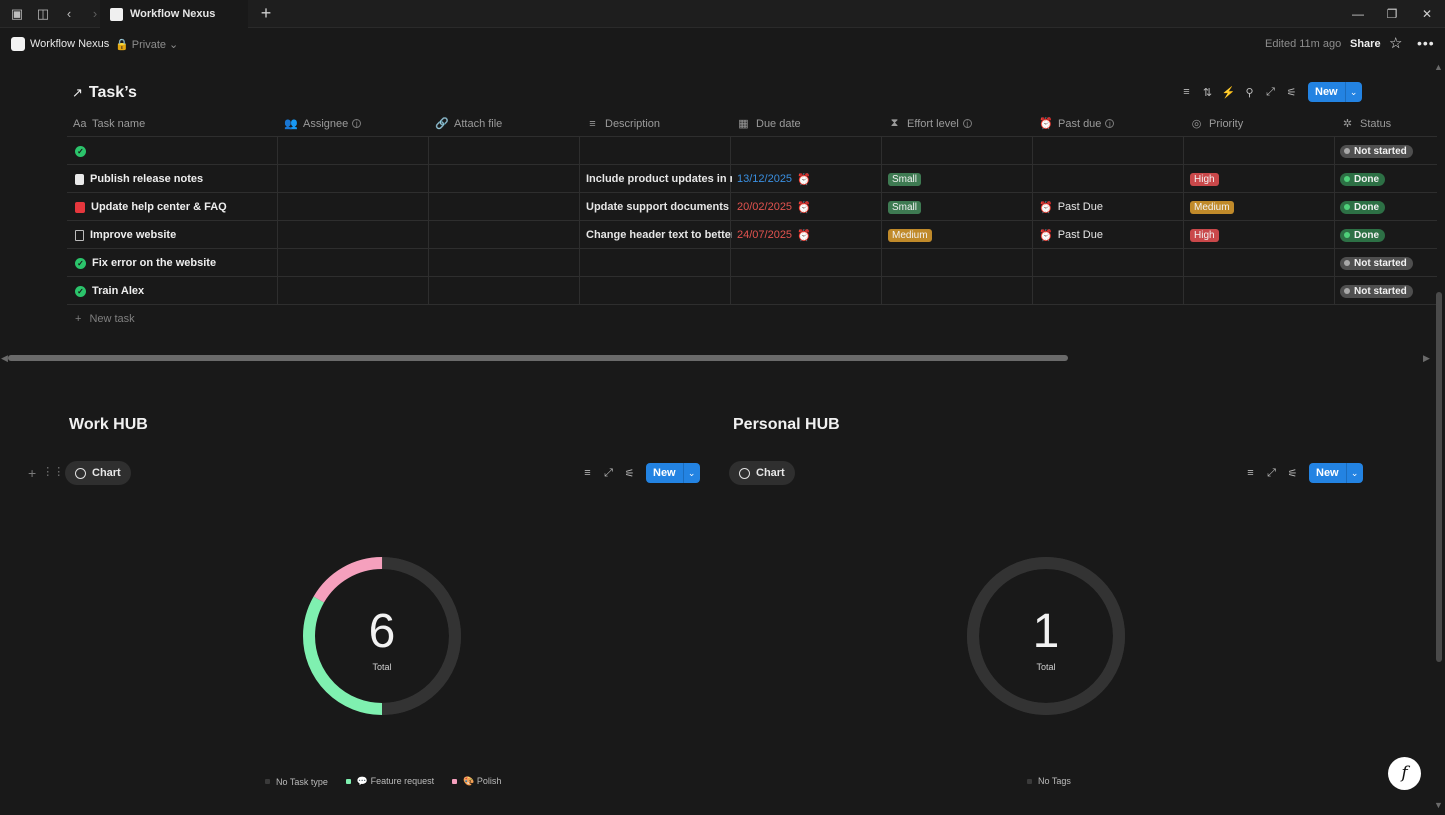 This screenshot has height=815, width=1445. I want to click on chart-tab-label: Chart, so click(106, 473).